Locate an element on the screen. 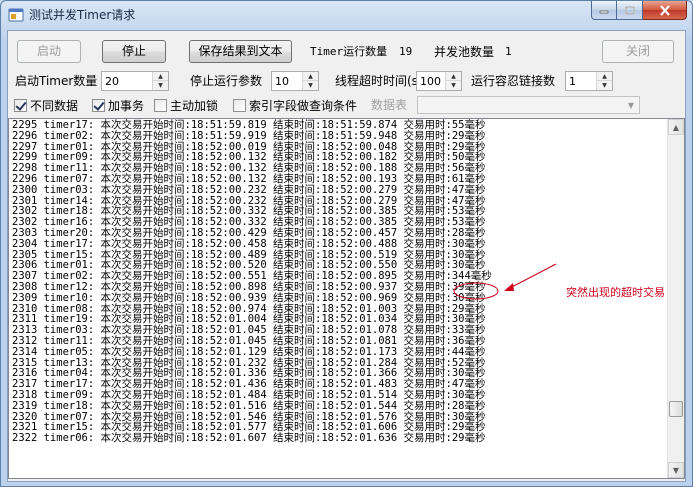  annotation-arrow-head is located at coordinates (509, 287).